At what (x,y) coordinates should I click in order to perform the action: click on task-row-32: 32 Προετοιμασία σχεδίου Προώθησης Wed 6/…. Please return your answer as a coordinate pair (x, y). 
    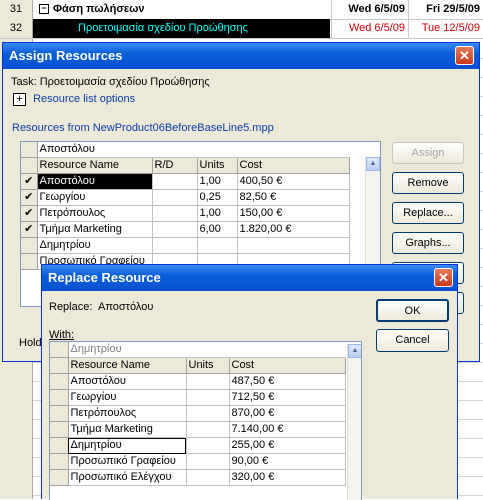
    Looking at the image, I should click on (241, 29).